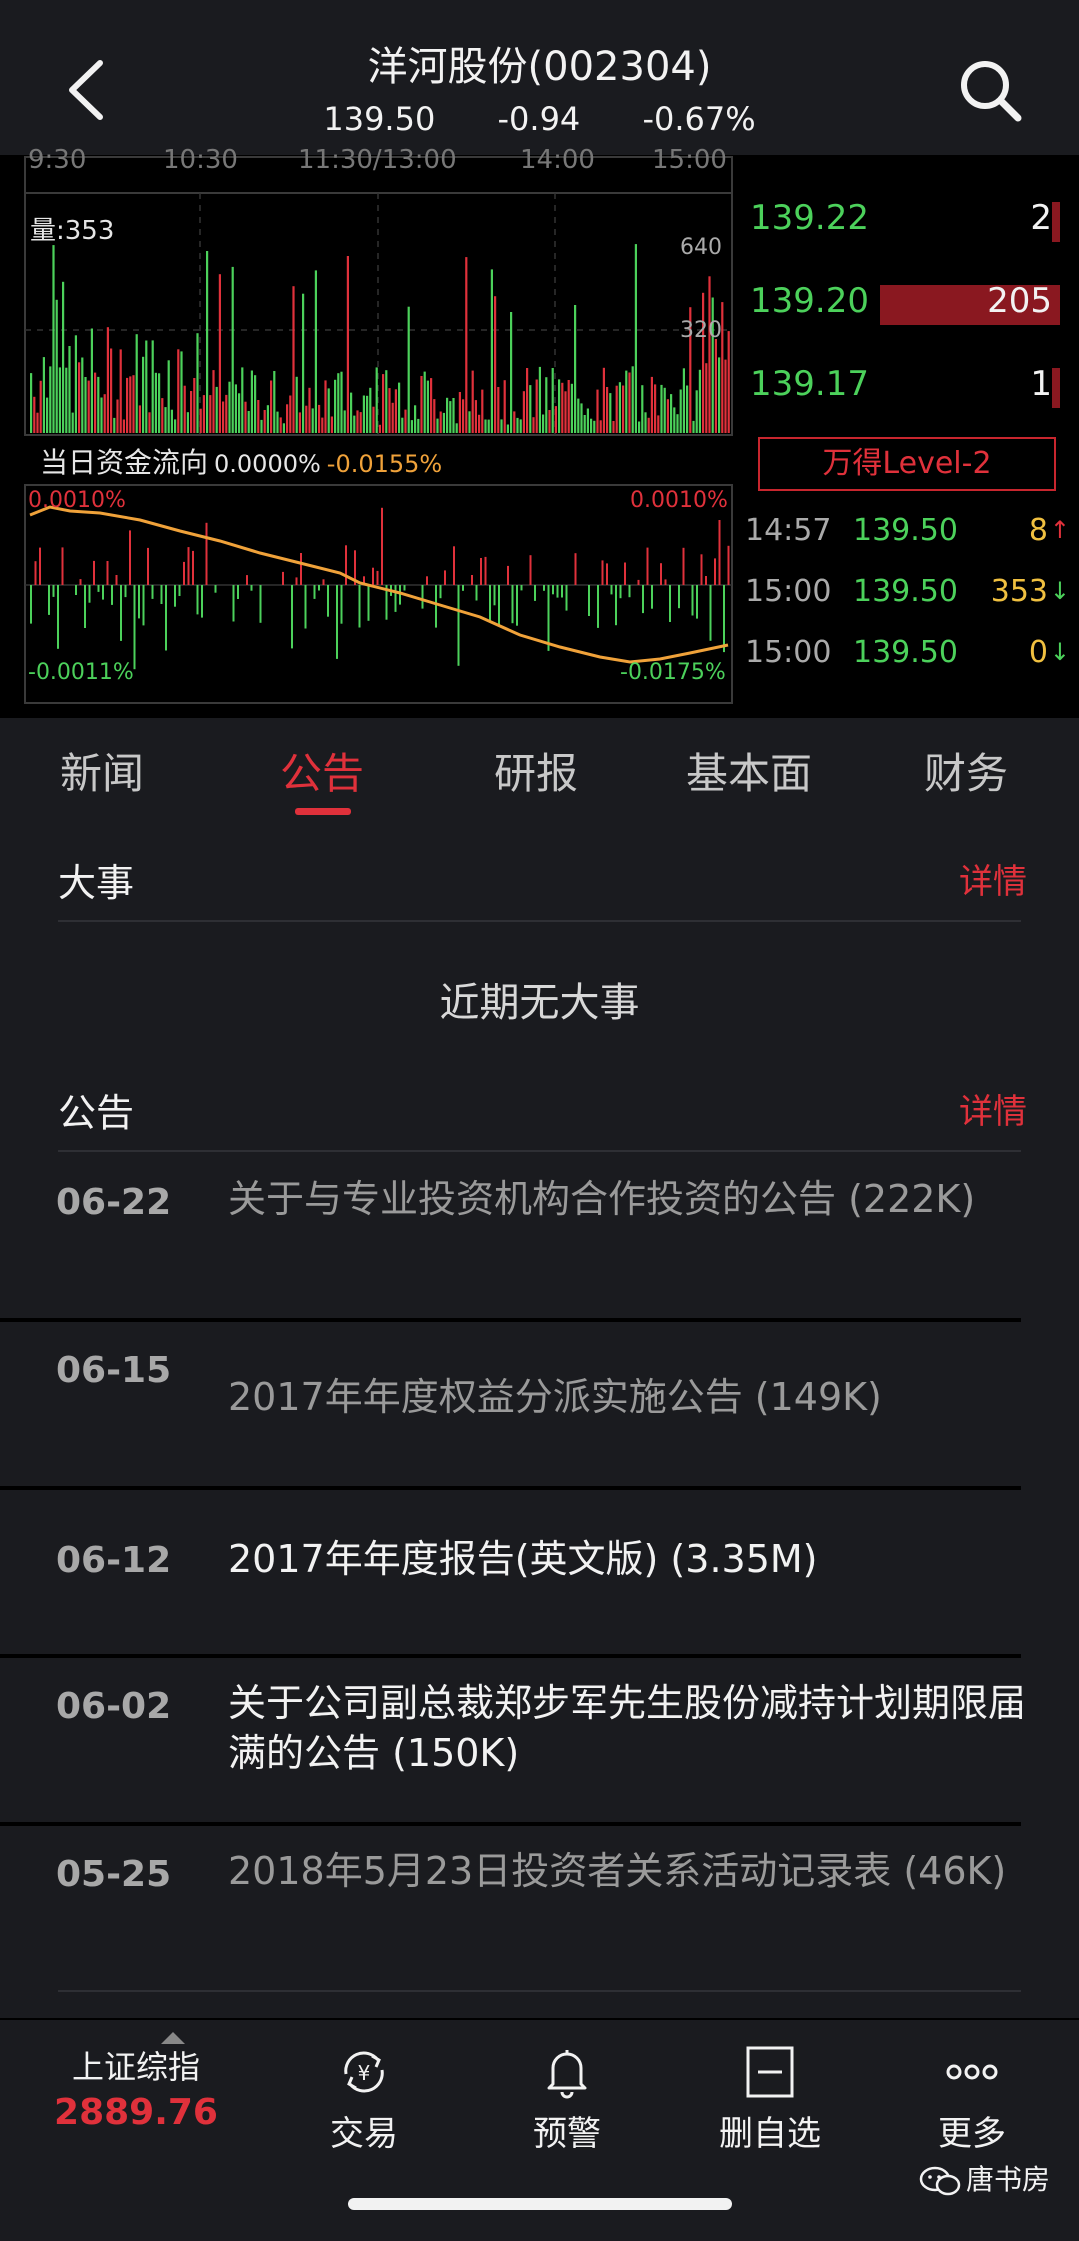  What do you see at coordinates (905, 306) in the screenshot?
I see `order-book-row: 139.20 205` at bounding box center [905, 306].